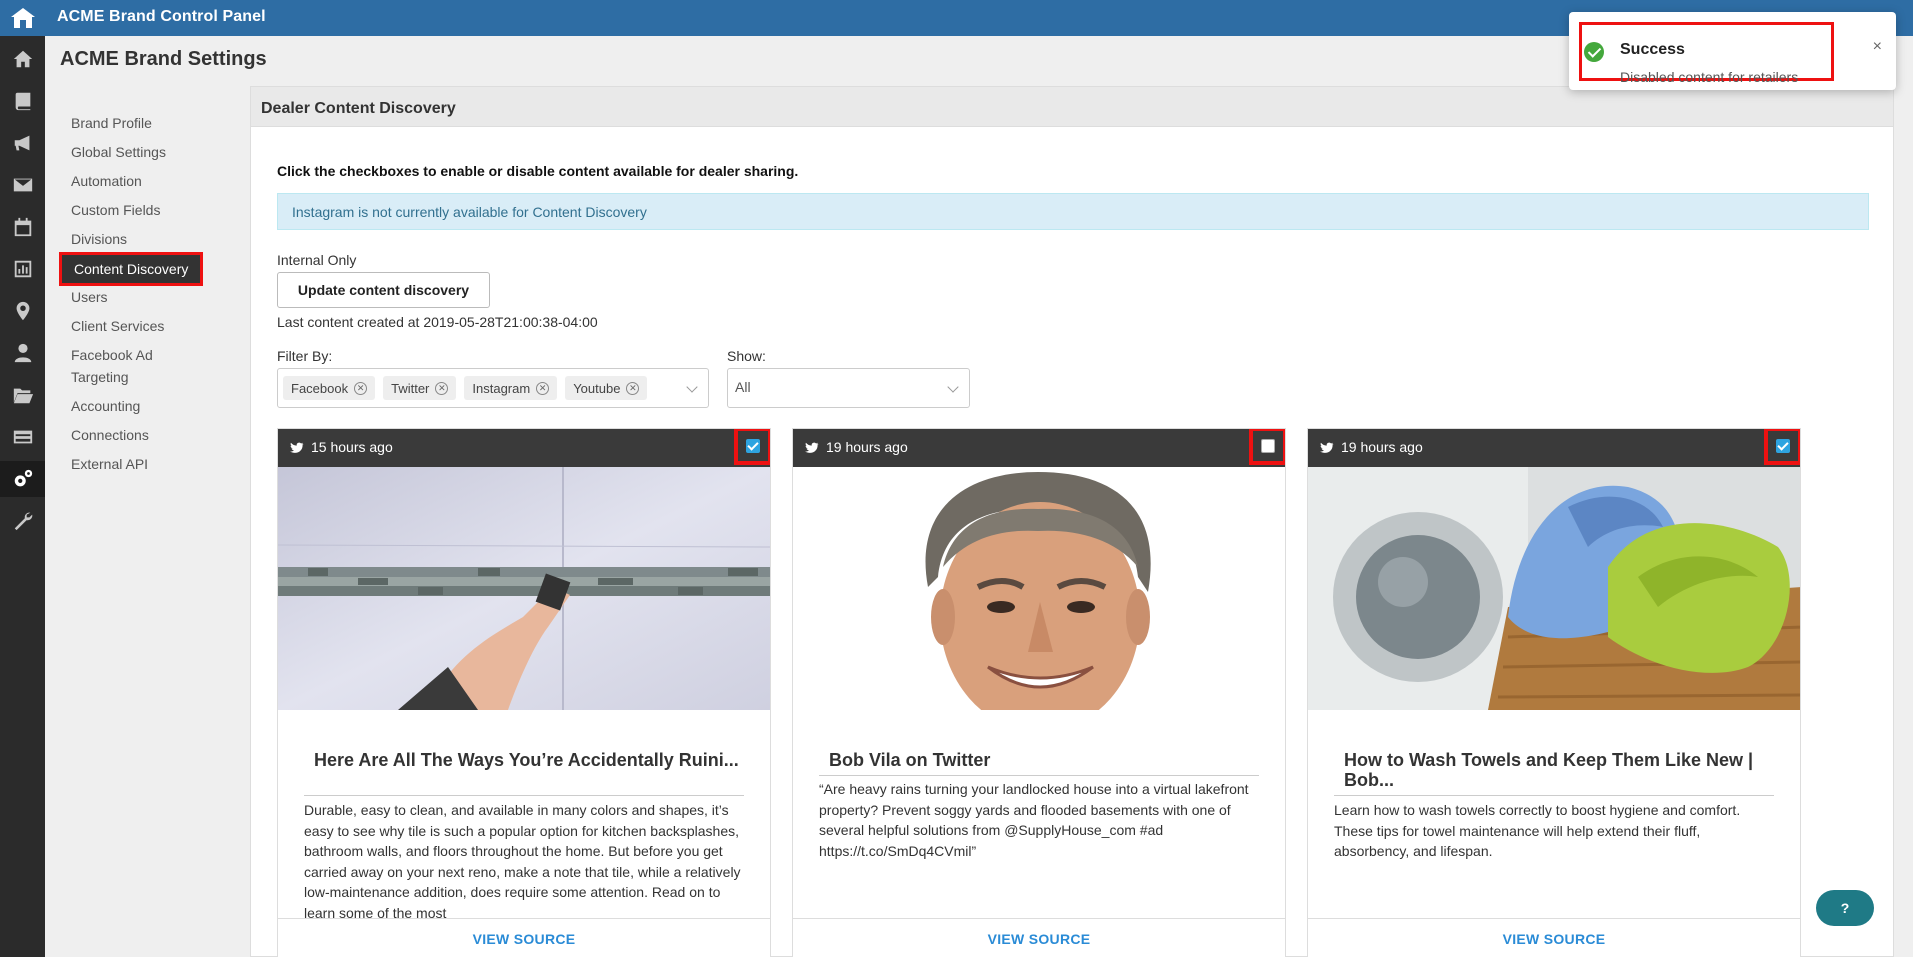 This screenshot has height=957, width=1913. Describe the element at coordinates (597, 388) in the screenshot. I see `filter-chip-label: Youtube` at that location.